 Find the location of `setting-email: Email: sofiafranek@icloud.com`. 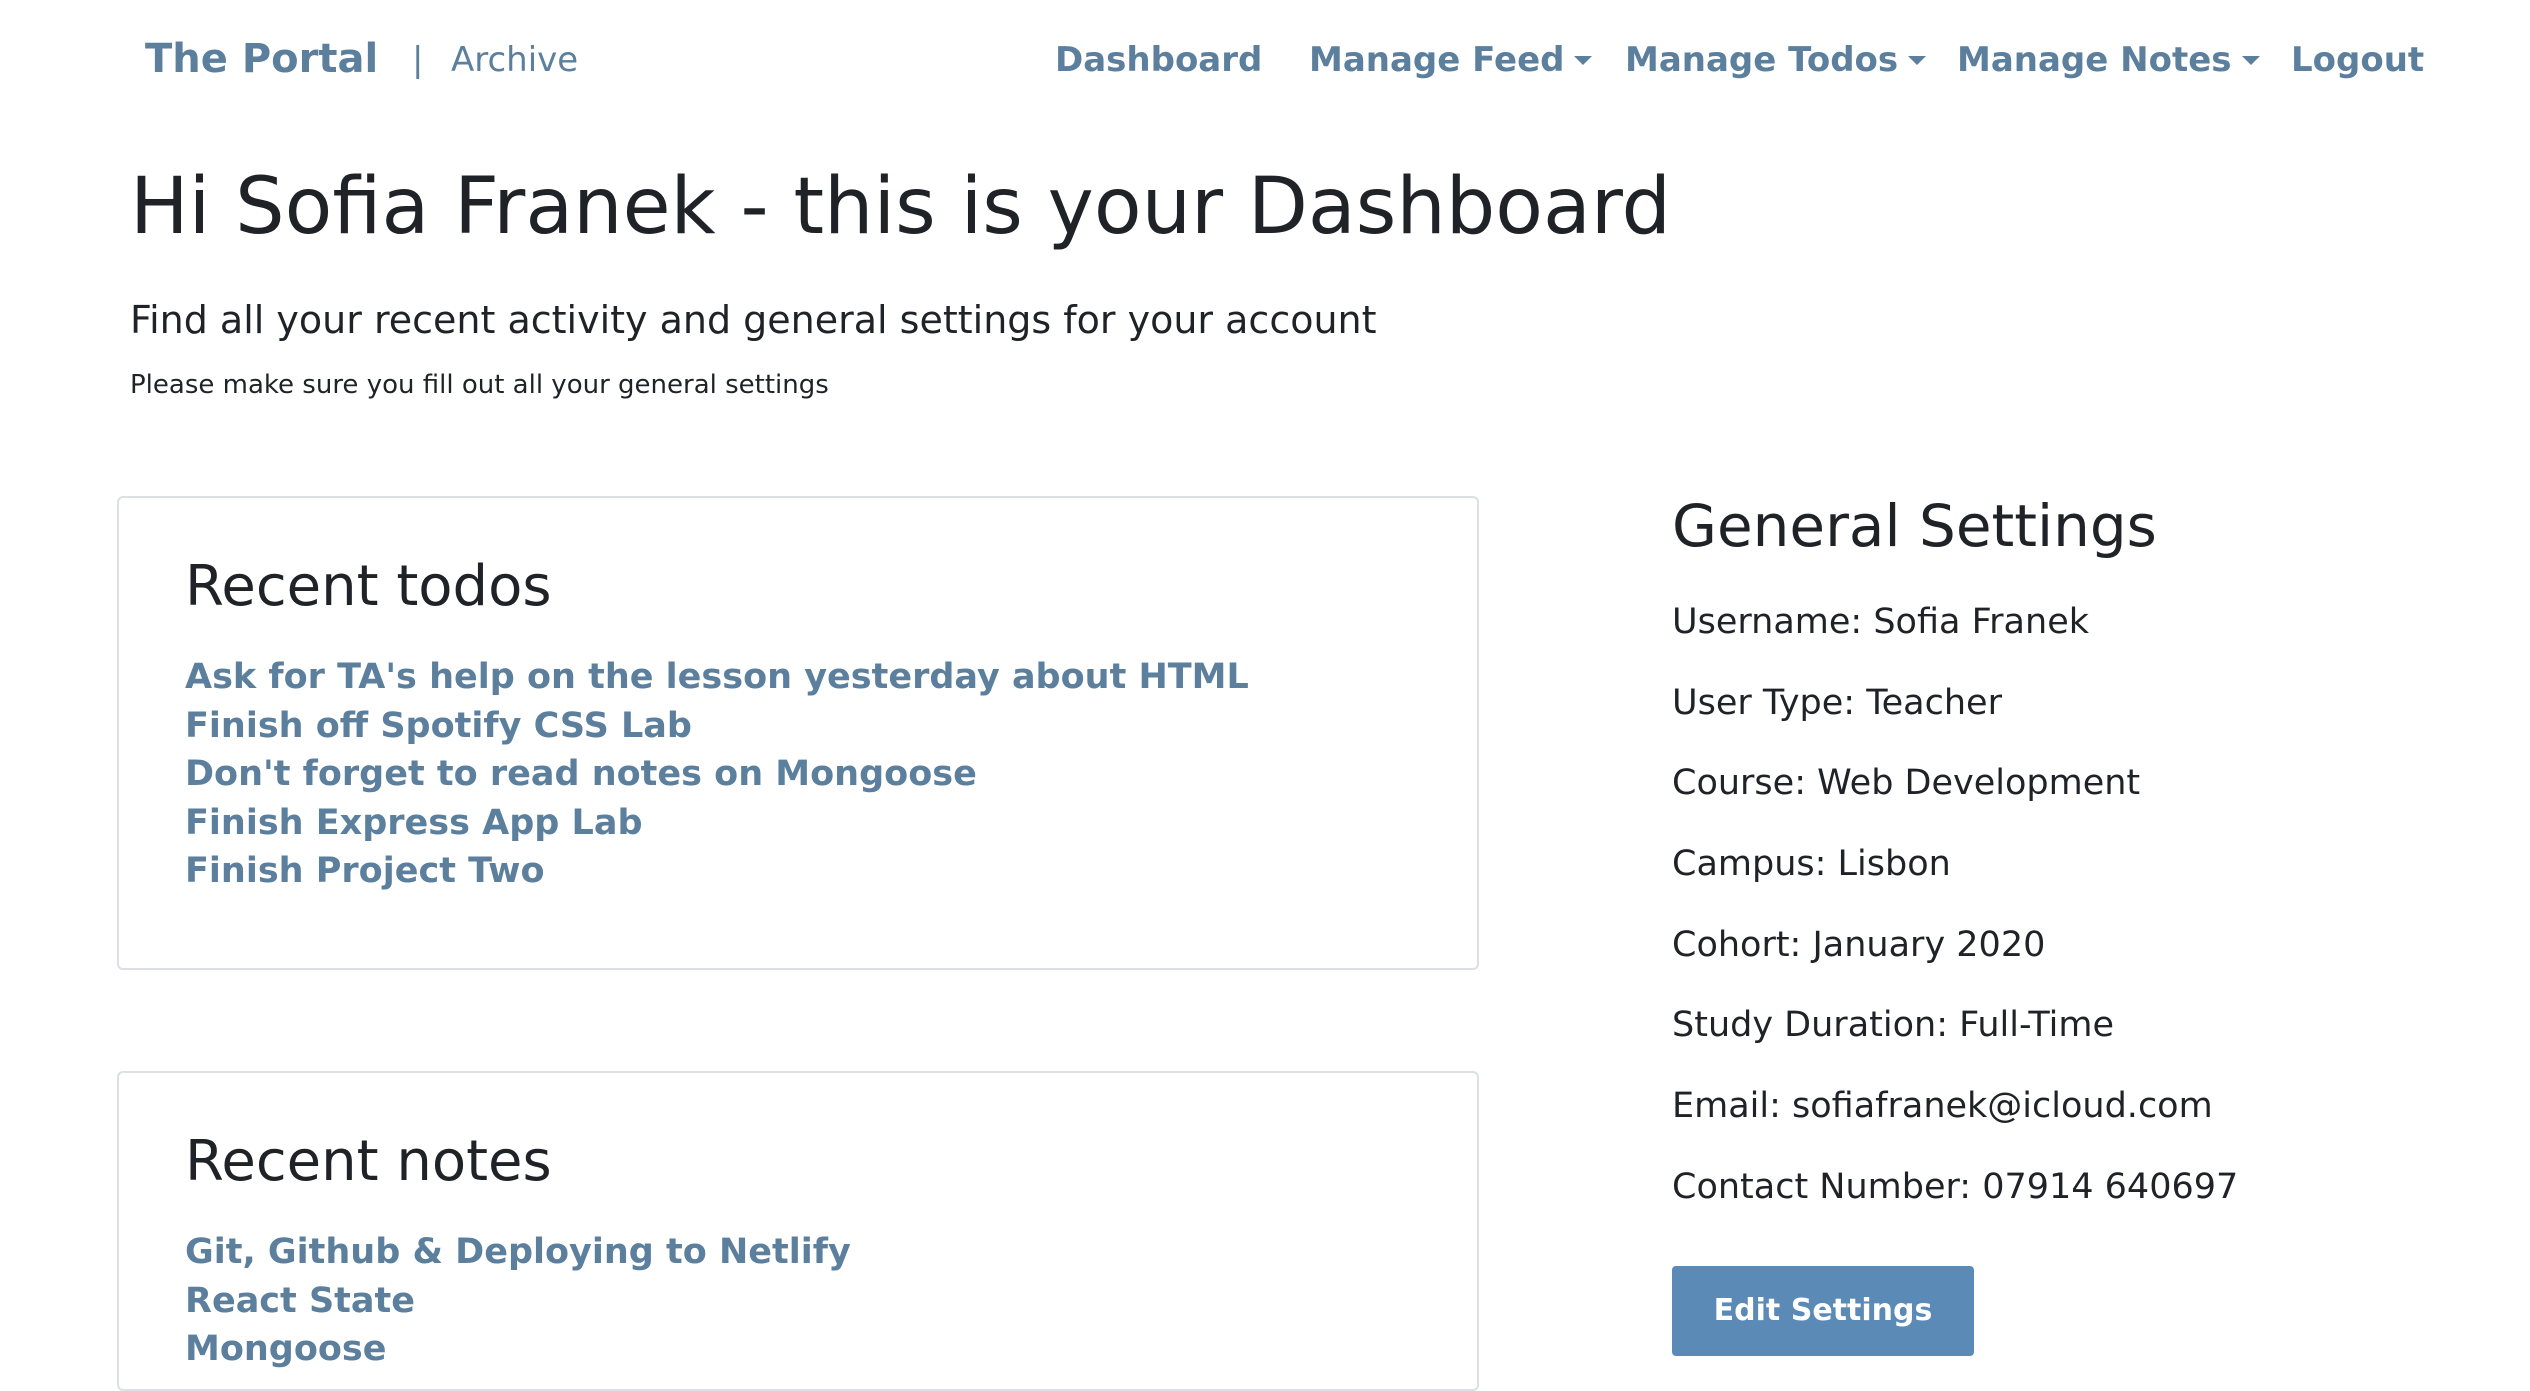

setting-email: Email: sofiafranek@icloud.com is located at coordinates (1942, 1106).